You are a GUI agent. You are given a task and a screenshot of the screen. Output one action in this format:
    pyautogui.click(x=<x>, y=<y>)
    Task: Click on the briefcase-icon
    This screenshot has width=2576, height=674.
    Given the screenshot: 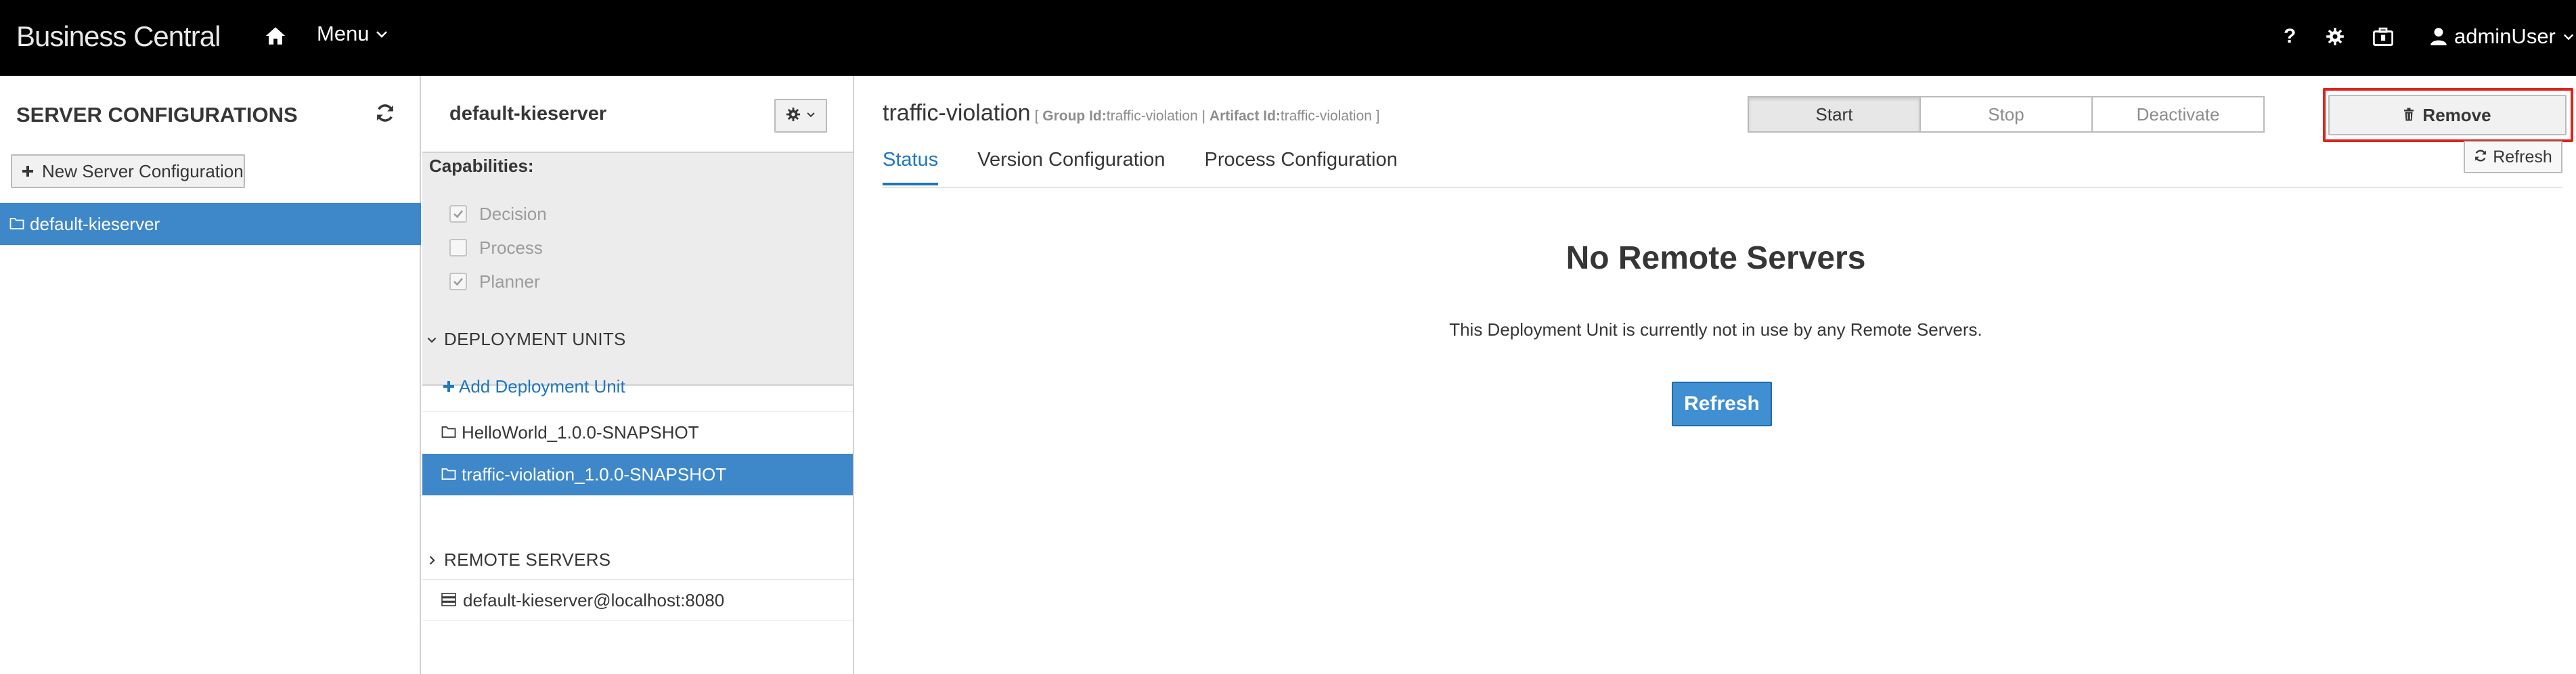 What is the action you would take?
    pyautogui.click(x=2383, y=36)
    